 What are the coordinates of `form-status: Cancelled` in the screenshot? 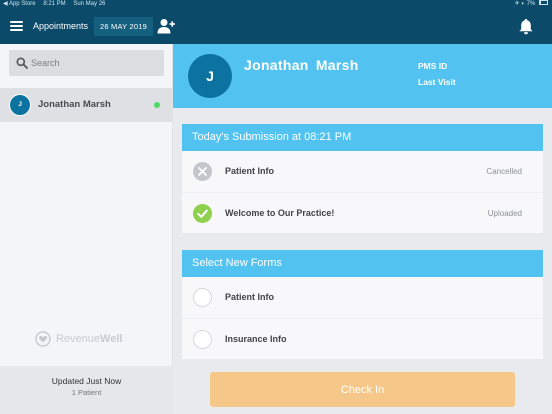 It's located at (504, 171).